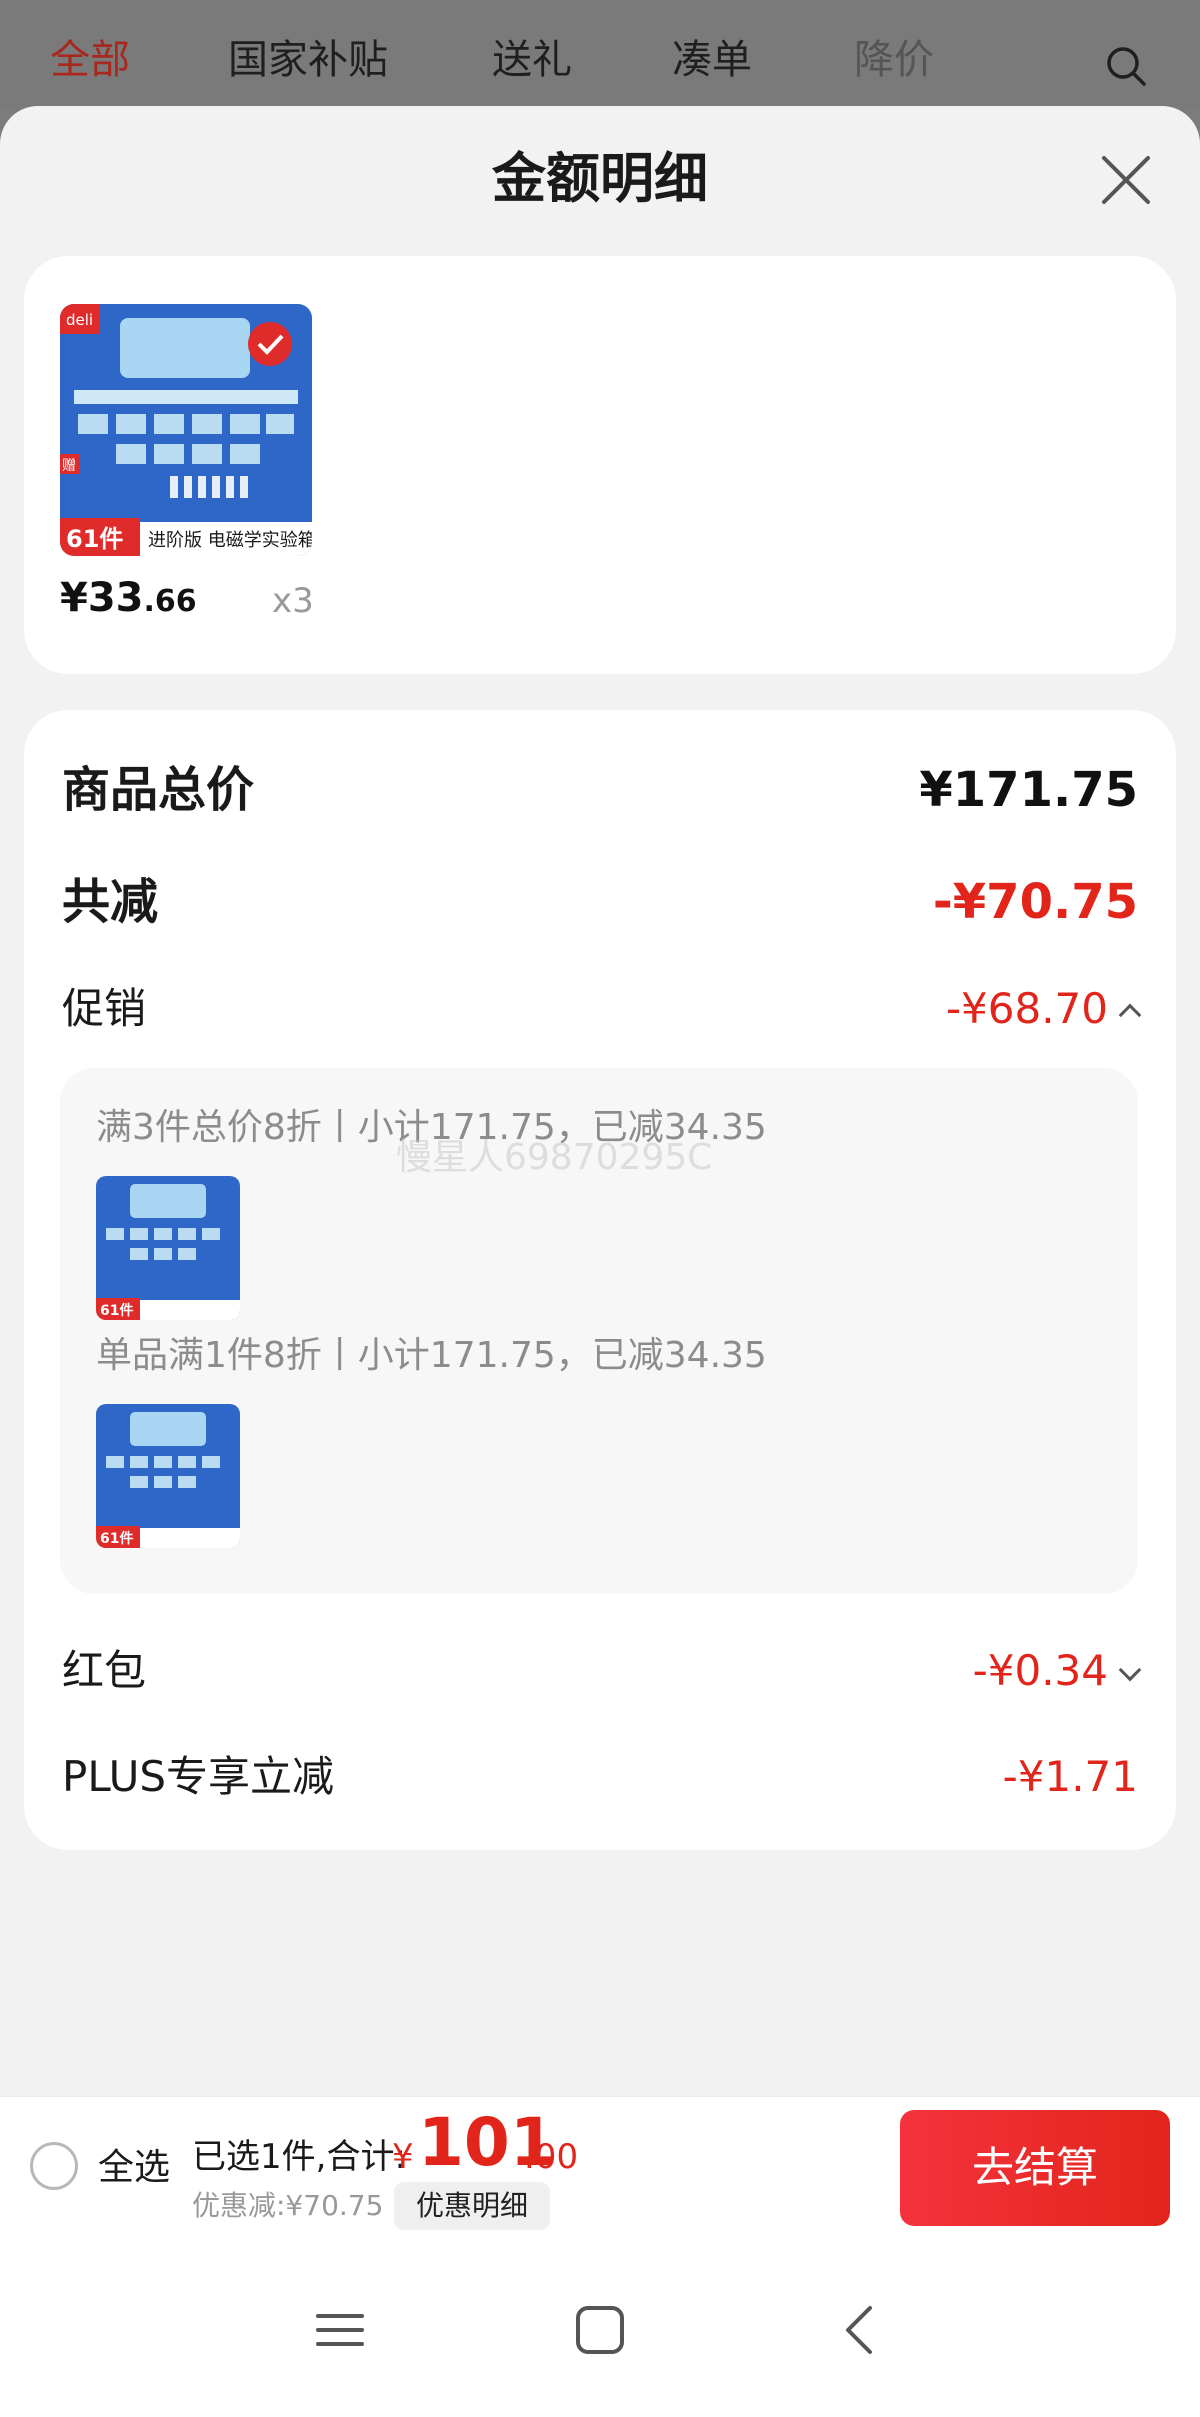 The image size is (1200, 2417). I want to click on red-packet-toggle: -¥0.34, so click(1057, 1671).